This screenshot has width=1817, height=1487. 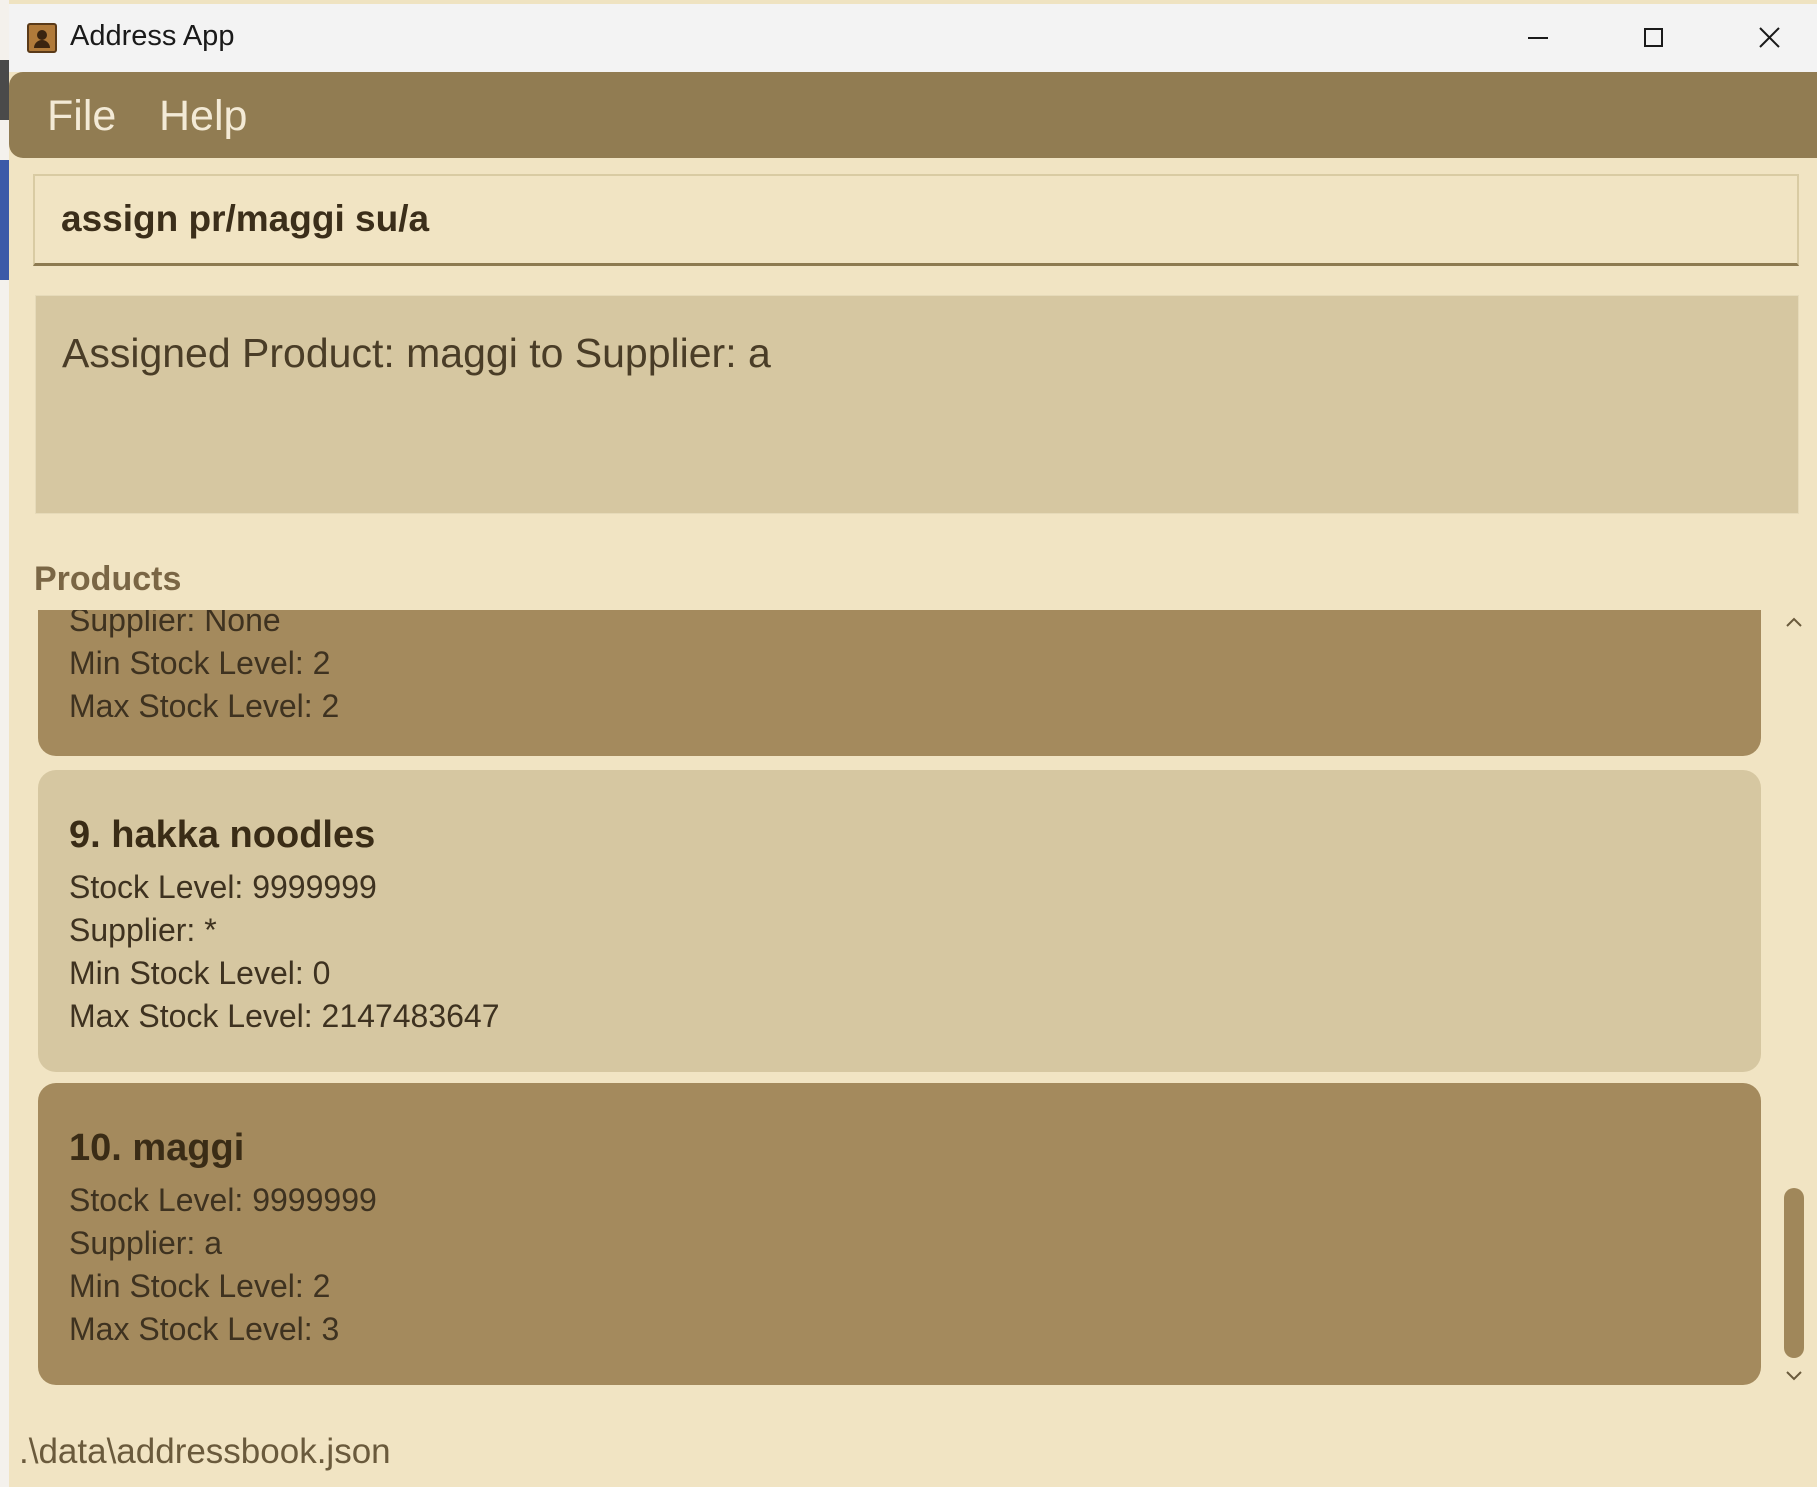 I want to click on command-input-value: assign pr/maggi su/a, so click(x=245, y=218).